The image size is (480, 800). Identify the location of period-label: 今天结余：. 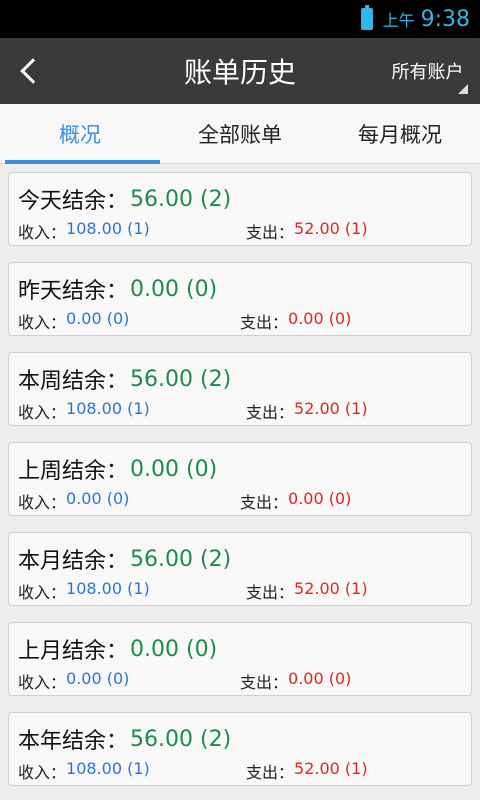
(73, 201).